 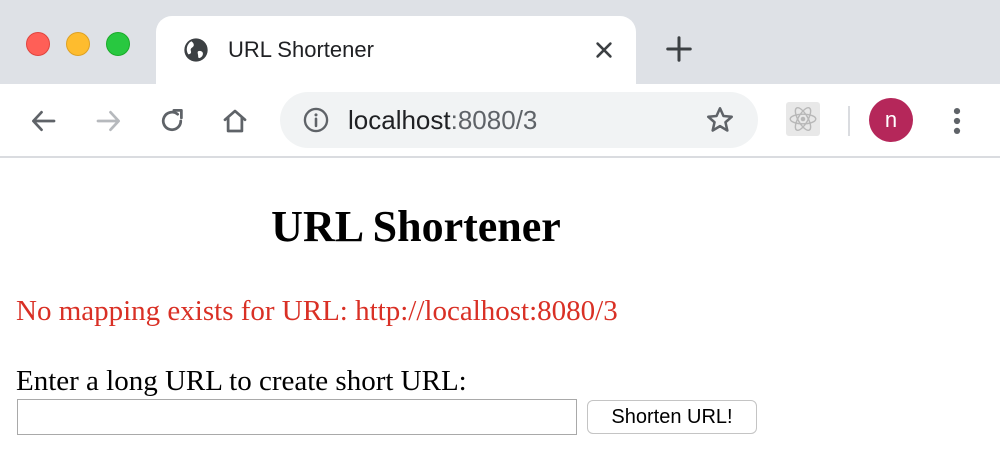 I want to click on zoom-window-button, so click(x=118, y=44).